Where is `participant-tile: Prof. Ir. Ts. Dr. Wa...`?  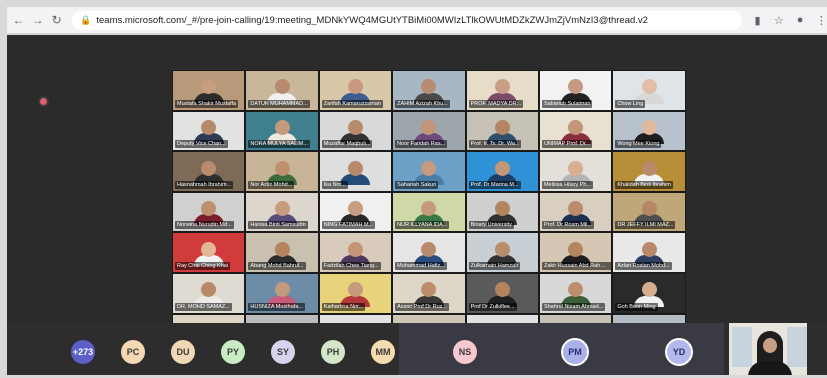 participant-tile: Prof. Ir. Ts. Dr. Wa... is located at coordinates (502, 131).